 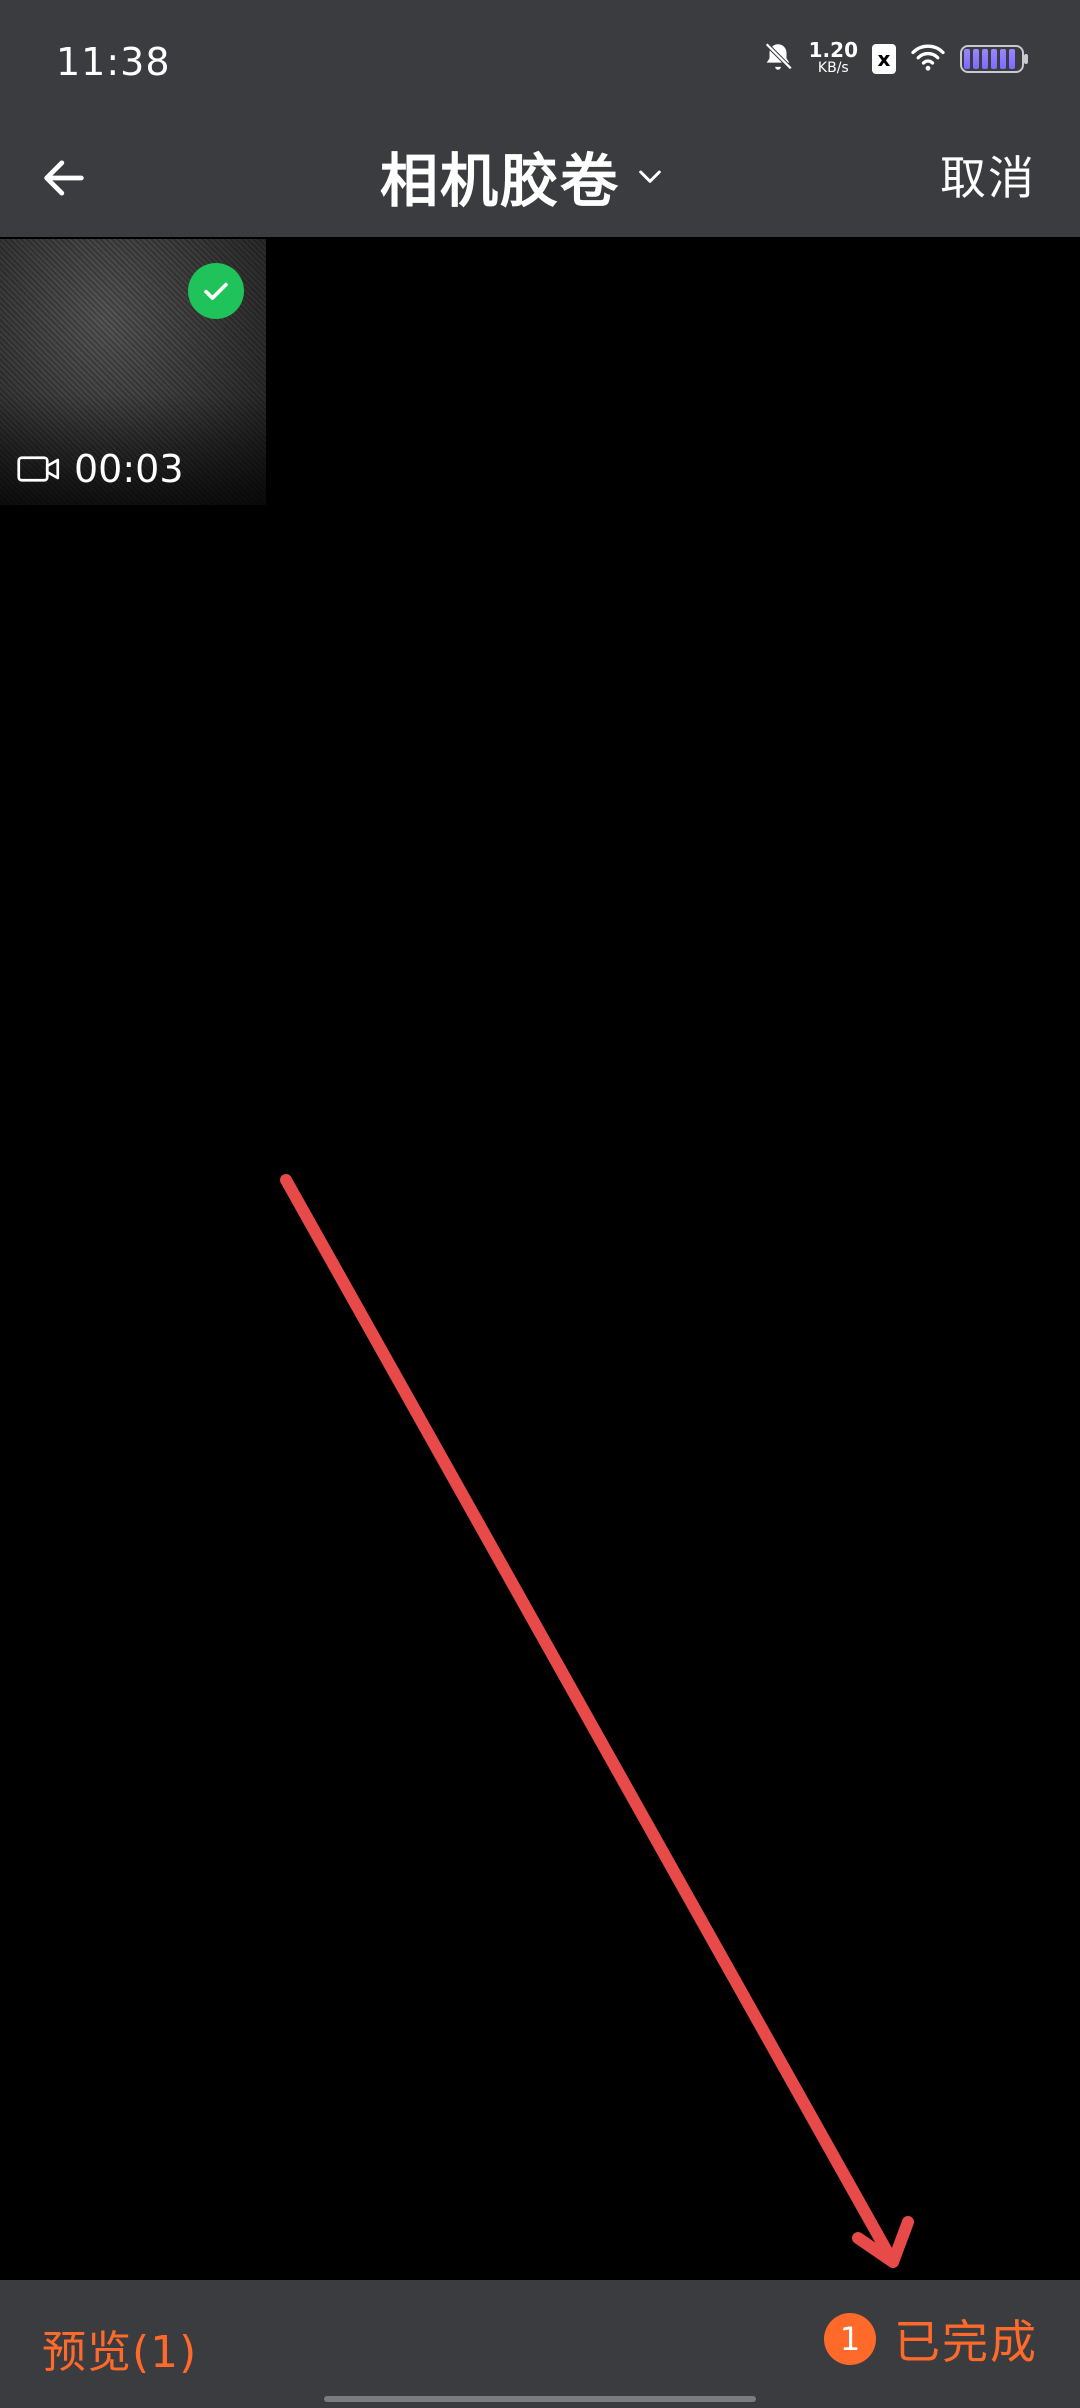 I want to click on check-icon, so click(x=216, y=291).